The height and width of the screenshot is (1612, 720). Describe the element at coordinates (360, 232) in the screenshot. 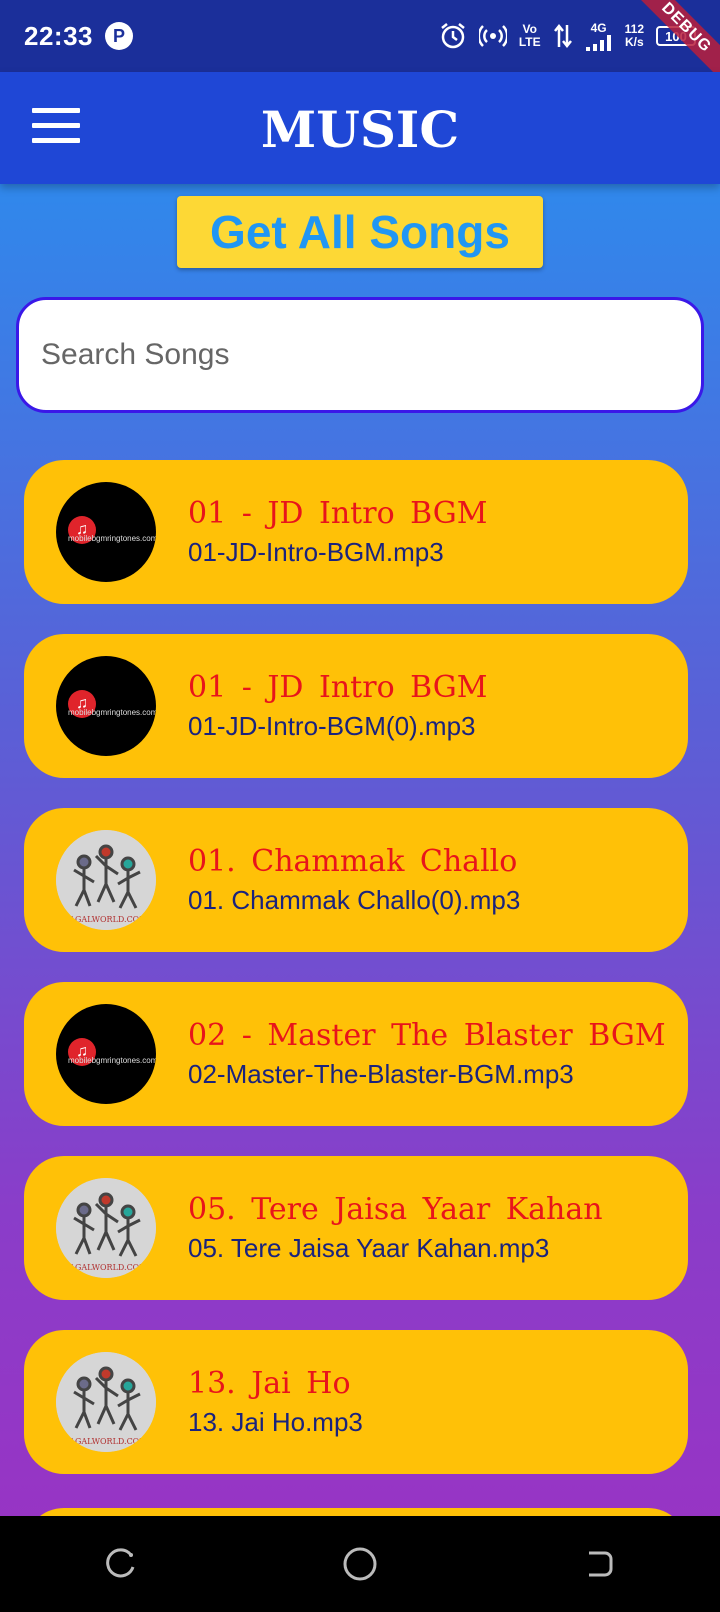

I see `get-all-songs-button: Get All Songs` at that location.